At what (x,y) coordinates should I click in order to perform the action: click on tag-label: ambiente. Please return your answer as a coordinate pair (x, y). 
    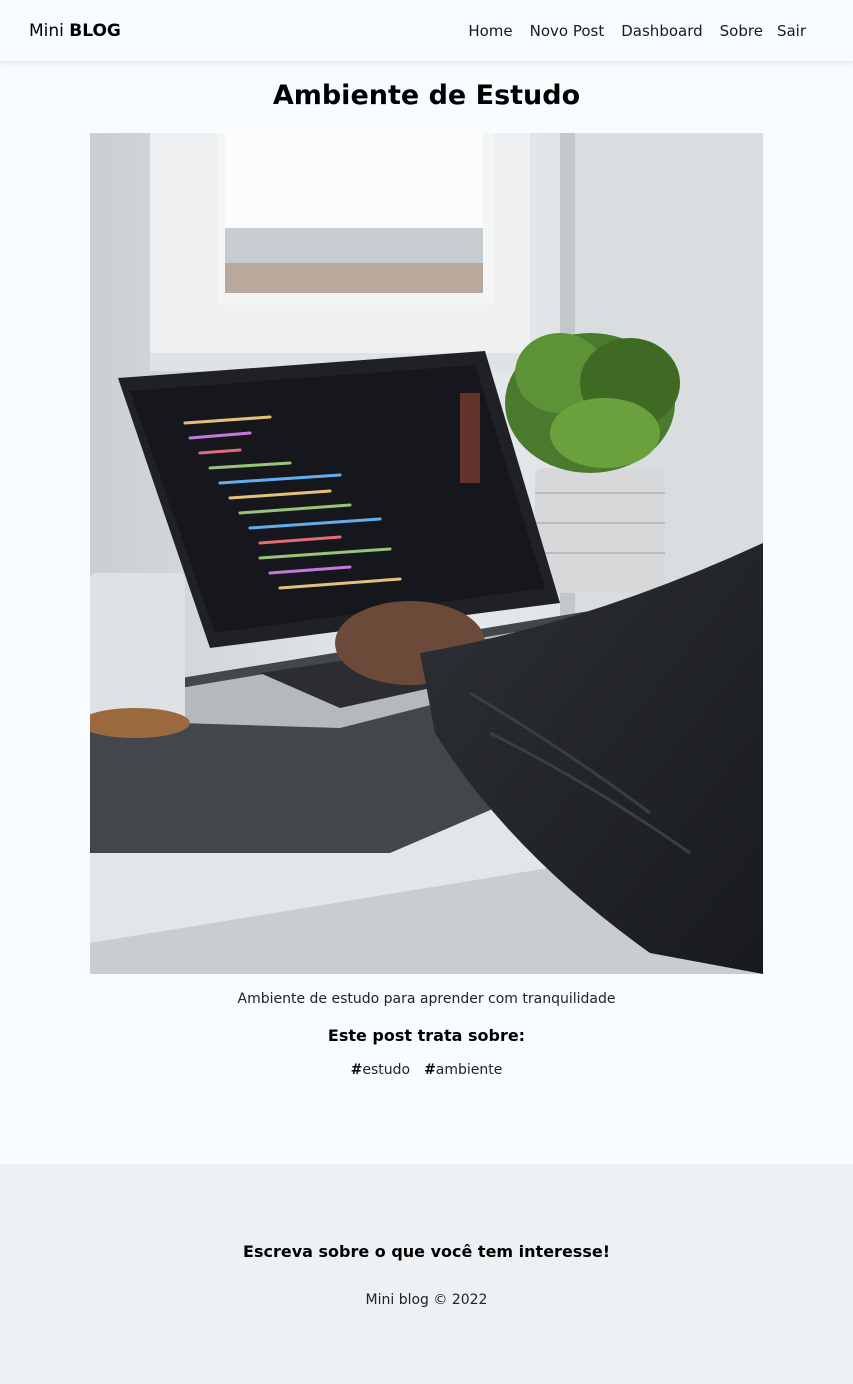
    Looking at the image, I should click on (469, 1070).